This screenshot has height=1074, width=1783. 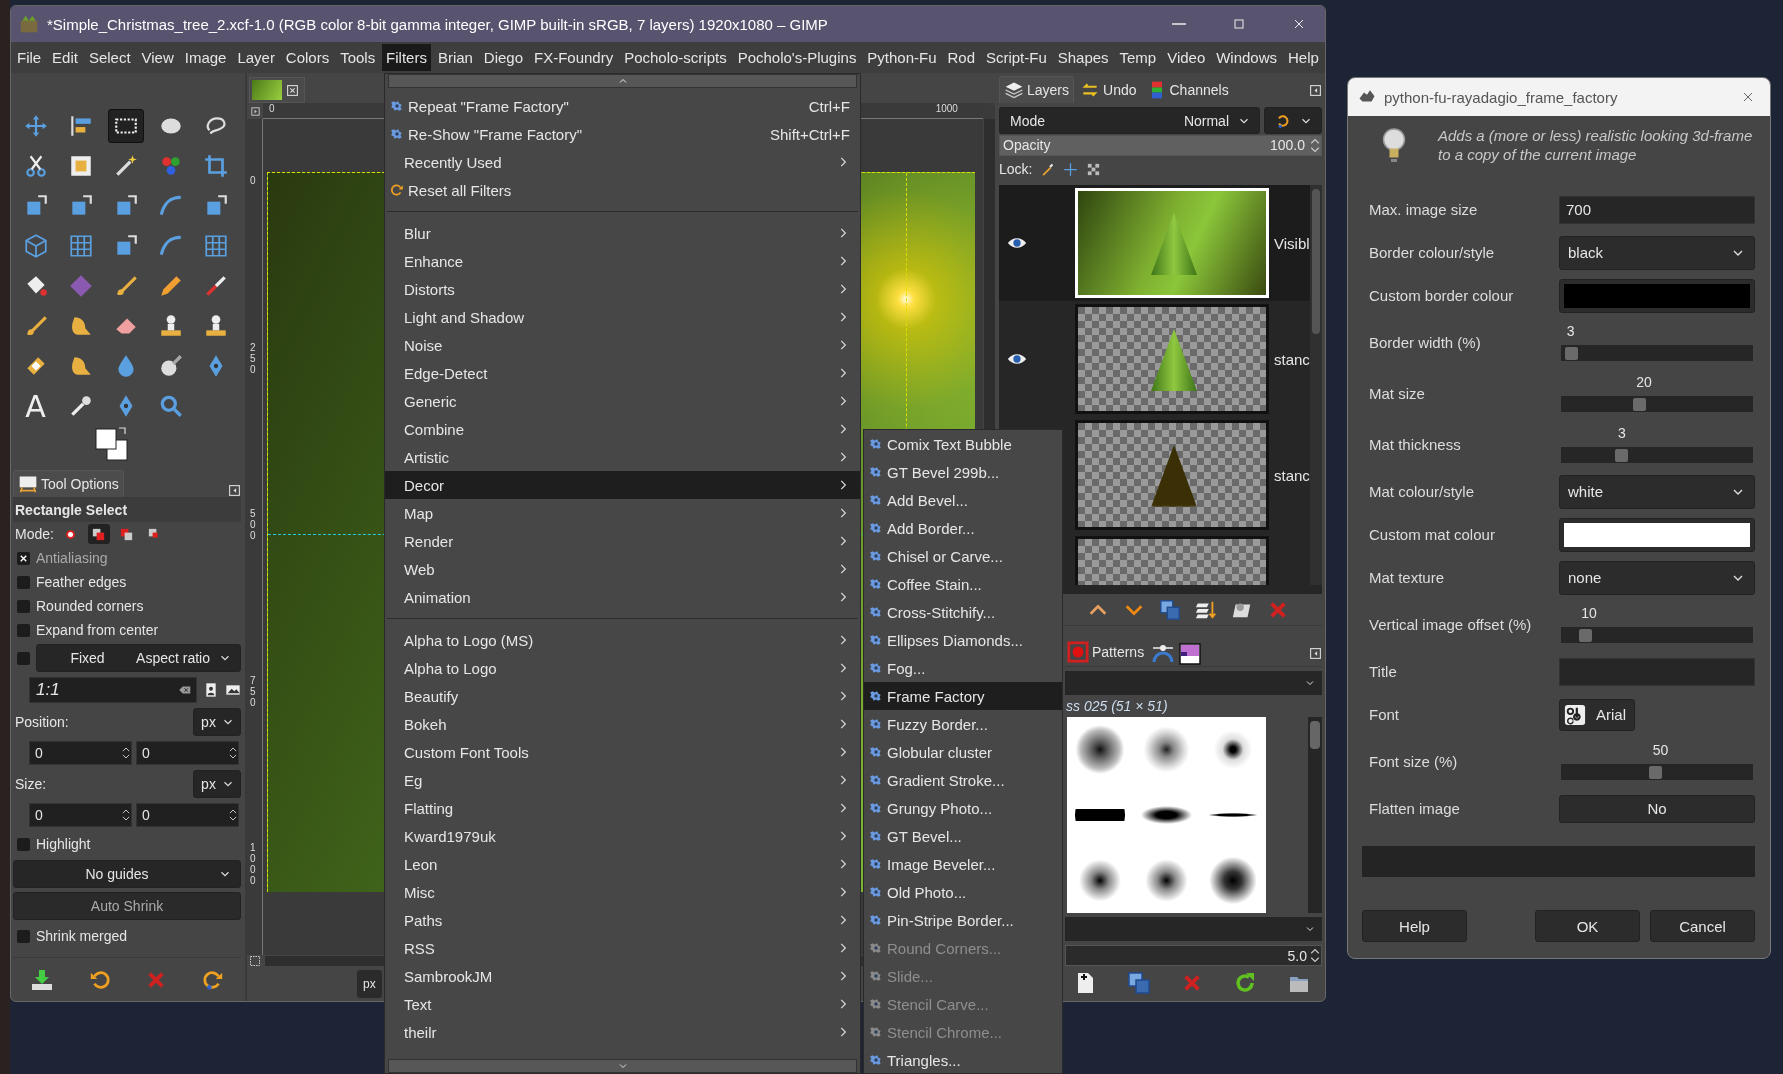 What do you see at coordinates (1106, 652) in the screenshot?
I see `patterns-tab: Patterns` at bounding box center [1106, 652].